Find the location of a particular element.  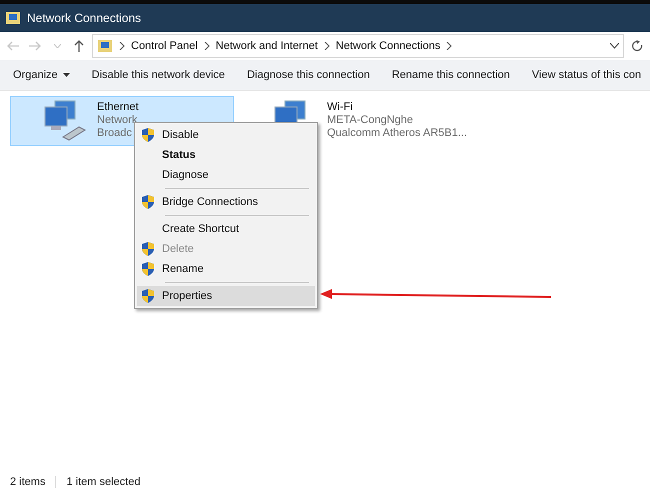

address-bar: Control Panel Network and Internet Network Connections is located at coordinates (358, 46).